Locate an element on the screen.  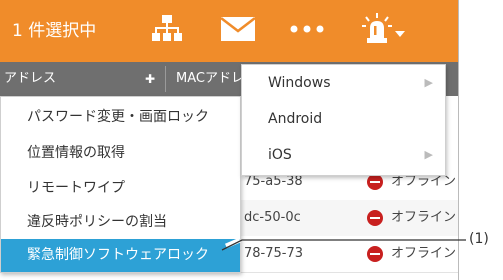
callout-leader-line is located at coordinates (343, 244).